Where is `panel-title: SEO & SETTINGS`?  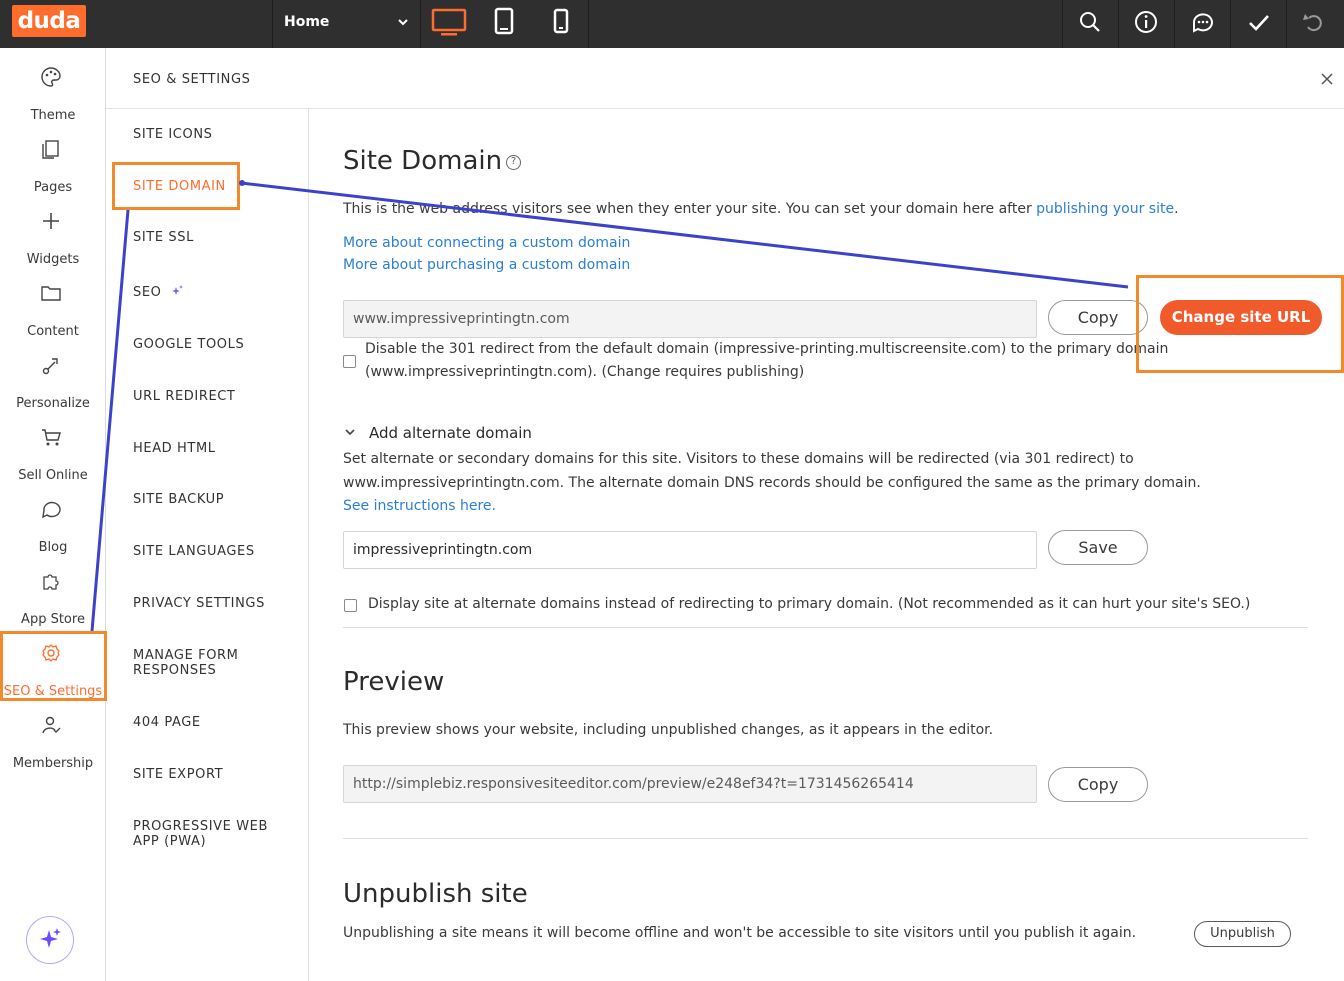
panel-title: SEO & SETTINGS is located at coordinates (192, 79).